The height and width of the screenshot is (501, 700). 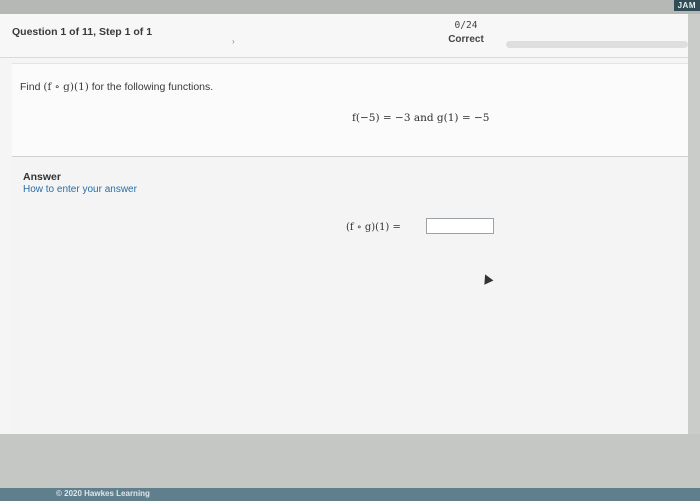 What do you see at coordinates (42, 177) in the screenshot?
I see `answer-heading: Answer` at bounding box center [42, 177].